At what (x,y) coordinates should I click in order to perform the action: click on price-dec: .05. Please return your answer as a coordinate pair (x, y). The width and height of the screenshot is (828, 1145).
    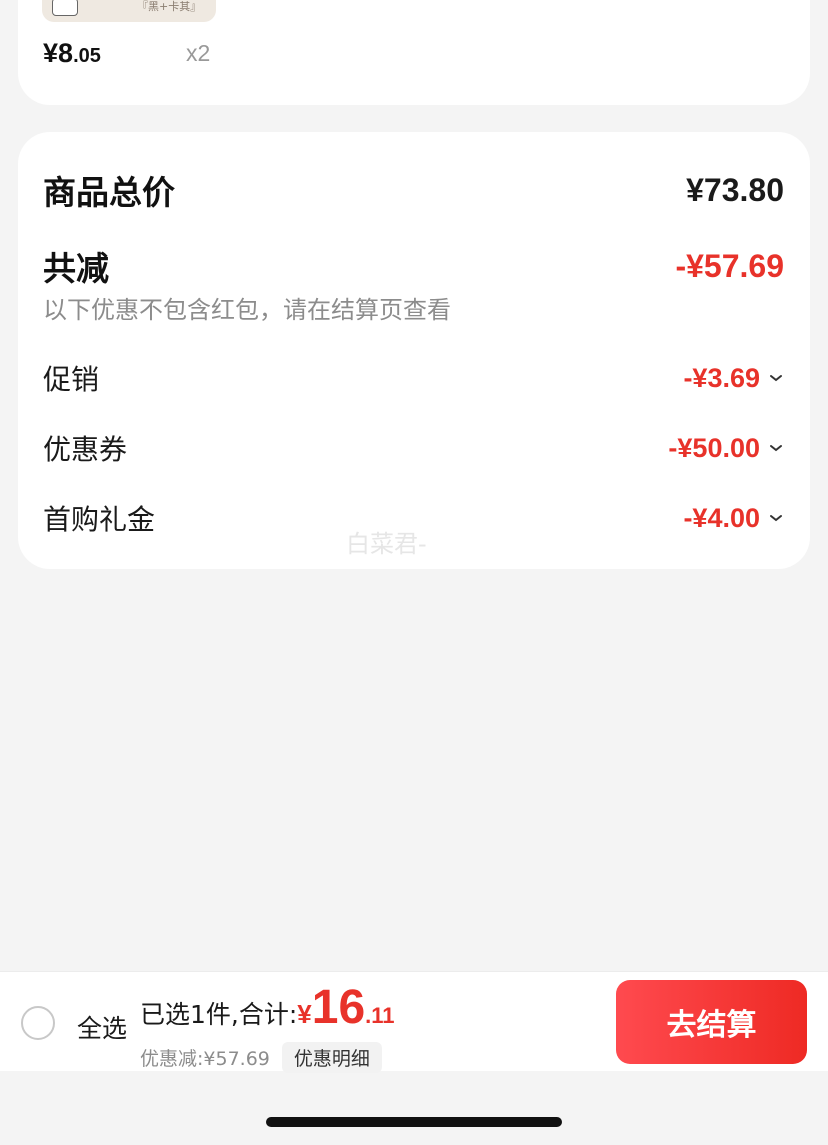
    Looking at the image, I should click on (87, 56).